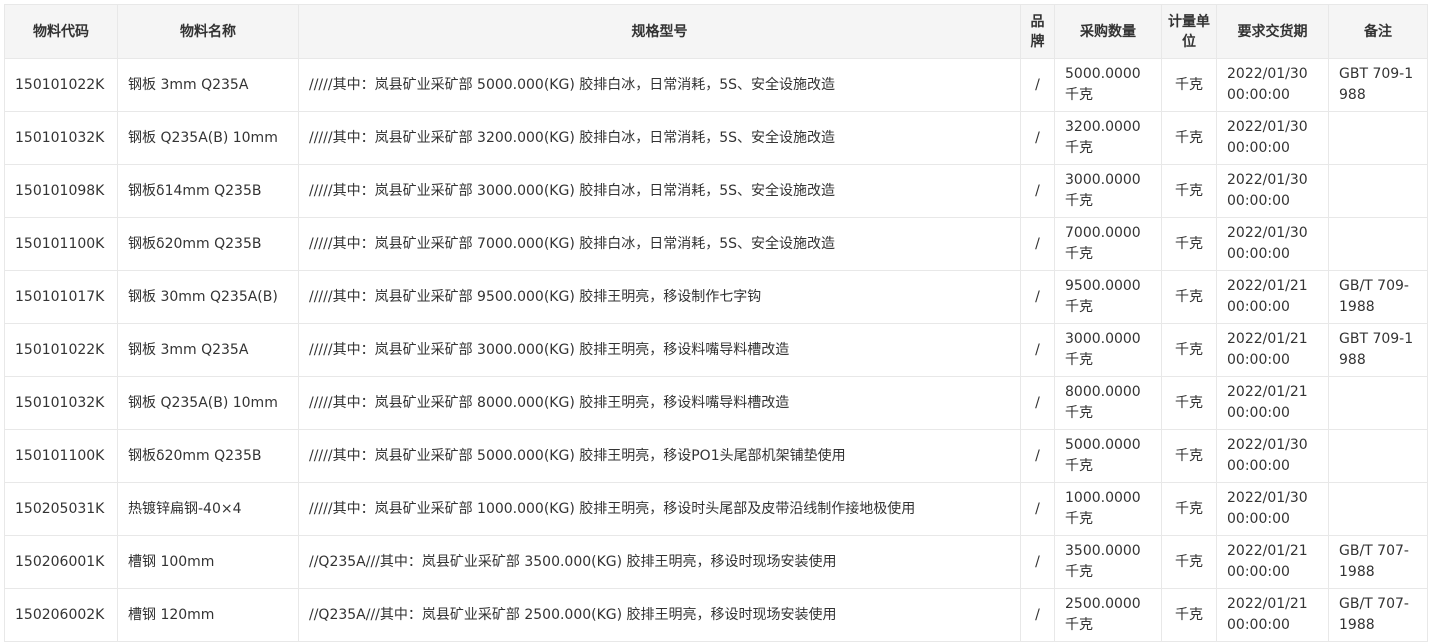 The height and width of the screenshot is (643, 1432). Describe the element at coordinates (1037, 31) in the screenshot. I see `header-brand: 品牌` at that location.